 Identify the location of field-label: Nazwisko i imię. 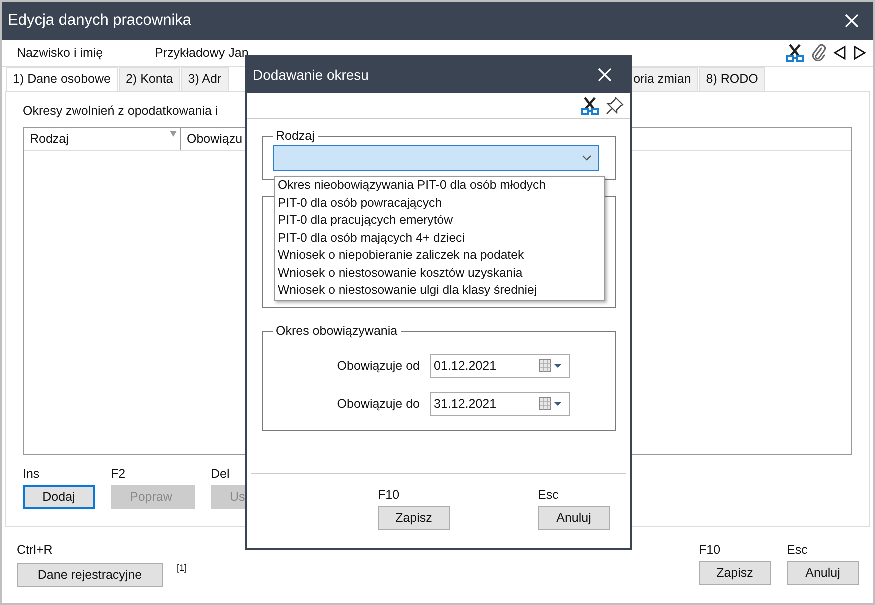
(60, 53).